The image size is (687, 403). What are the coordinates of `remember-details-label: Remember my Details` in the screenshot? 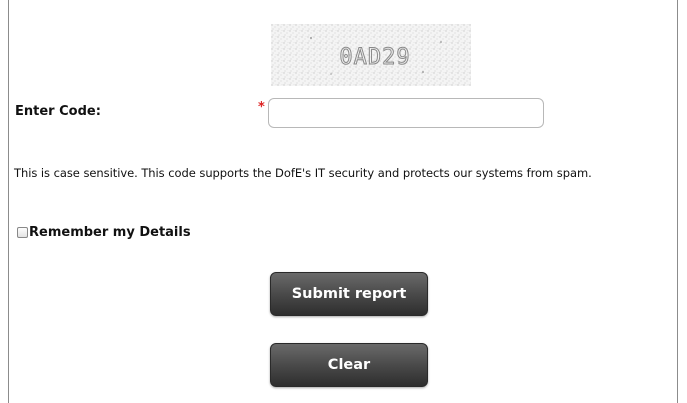 It's located at (110, 232).